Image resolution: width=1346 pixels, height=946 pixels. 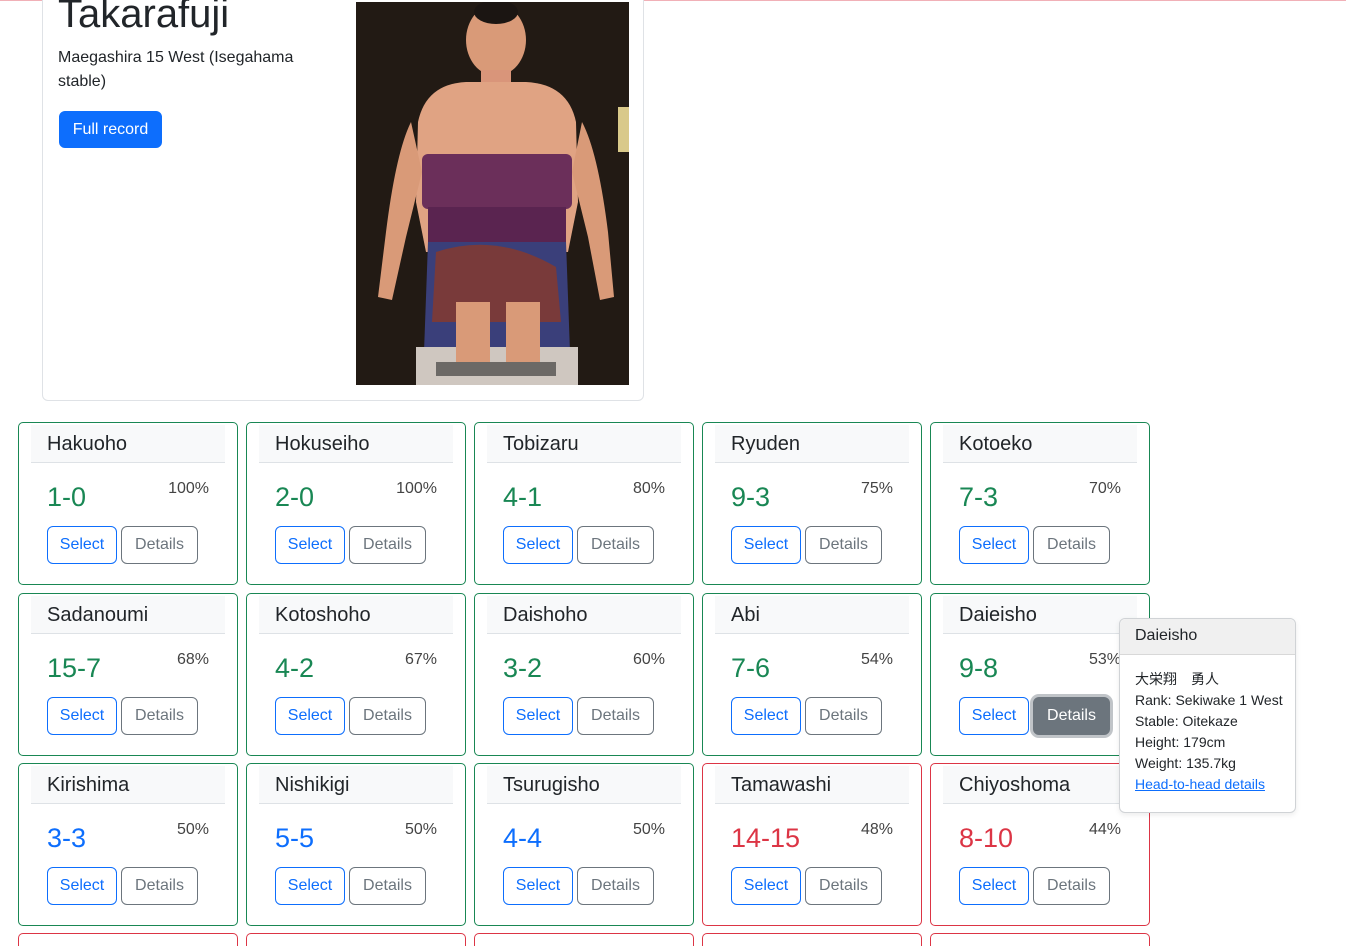 I want to click on popover-height: Height: 179cm, so click(x=1180, y=742).